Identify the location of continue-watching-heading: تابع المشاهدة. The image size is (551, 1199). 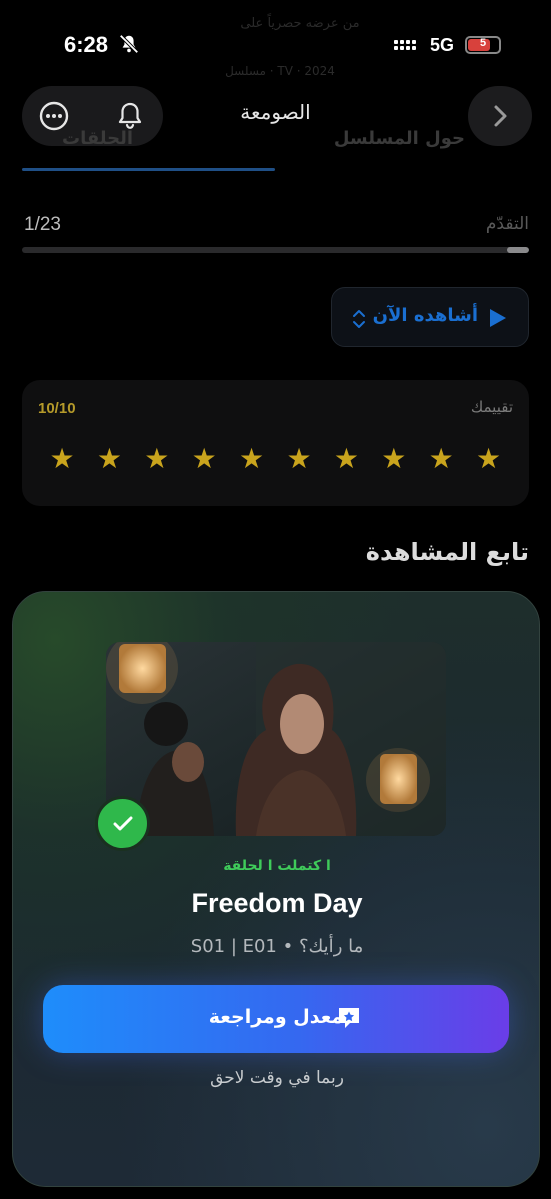
(447, 552).